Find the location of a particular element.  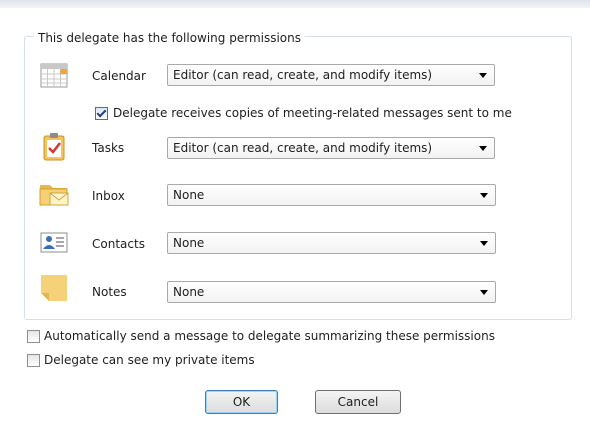

contacts-label: Contacts is located at coordinates (118, 244).